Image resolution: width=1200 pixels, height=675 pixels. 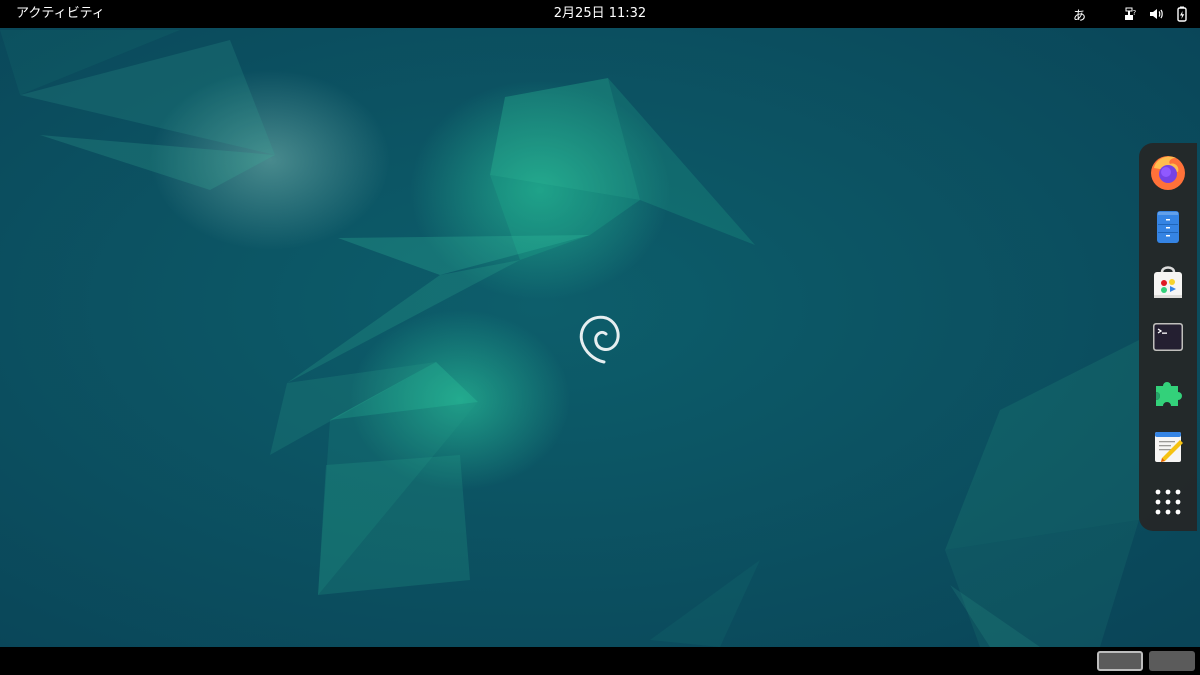 I want to click on software-center-icon, so click(x=1168, y=282).